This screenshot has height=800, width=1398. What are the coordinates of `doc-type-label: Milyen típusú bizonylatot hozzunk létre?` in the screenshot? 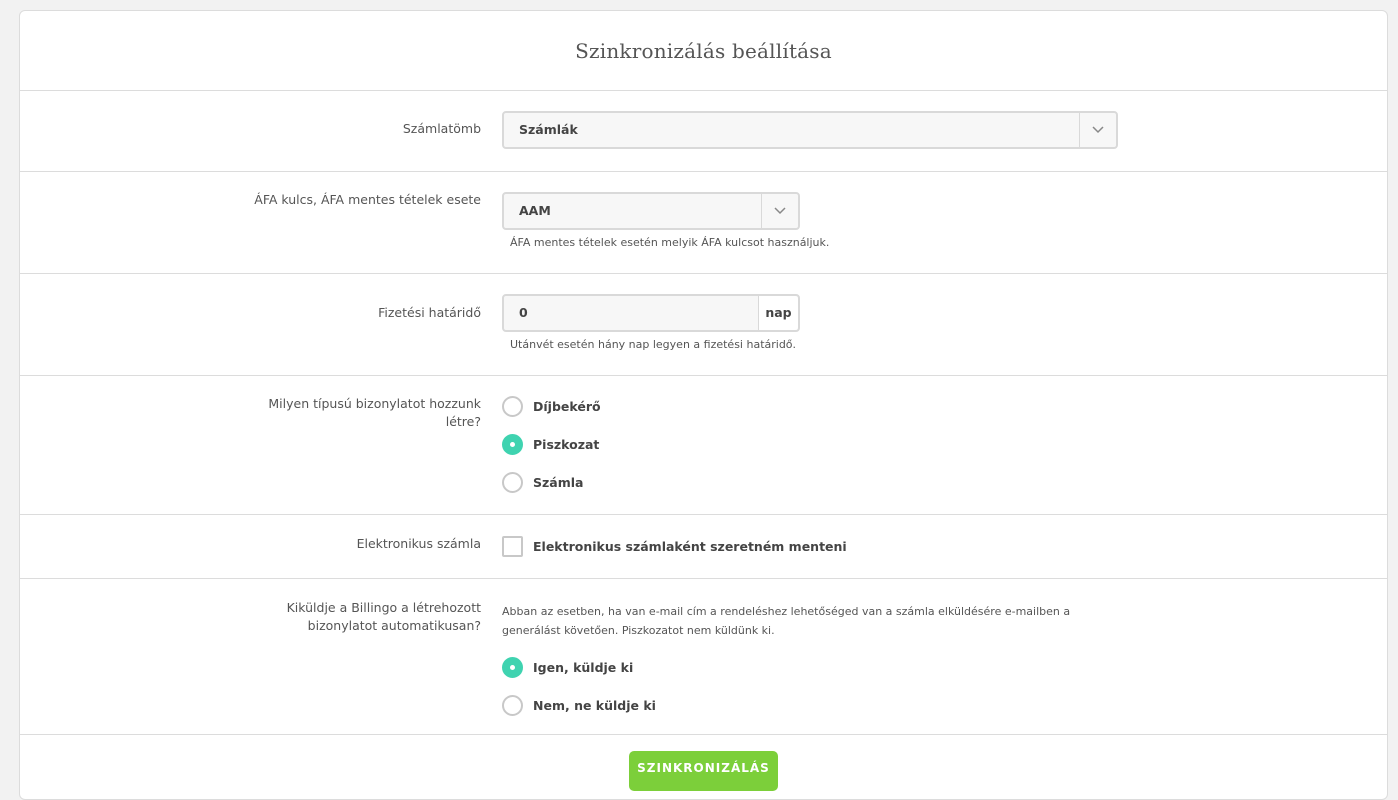 It's located at (374, 412).